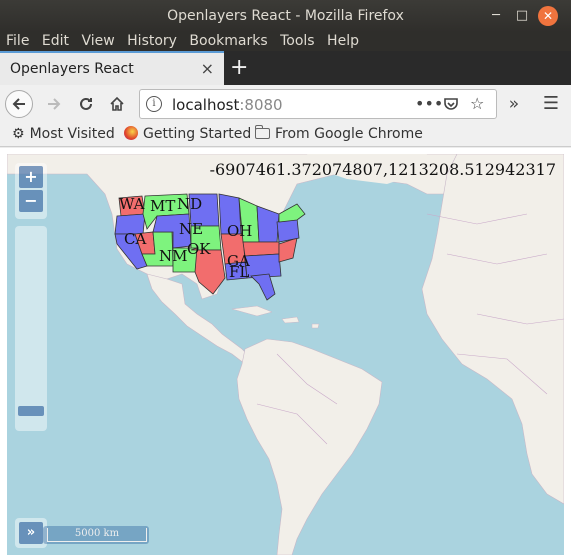 The width and height of the screenshot is (571, 555). I want to click on bookmark-from-google-chrome: From Google Chrome, so click(338, 133).